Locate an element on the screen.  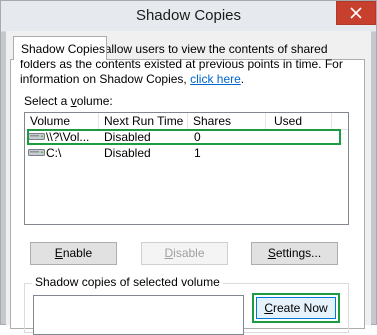
disable-button: Disable is located at coordinates (184, 253).